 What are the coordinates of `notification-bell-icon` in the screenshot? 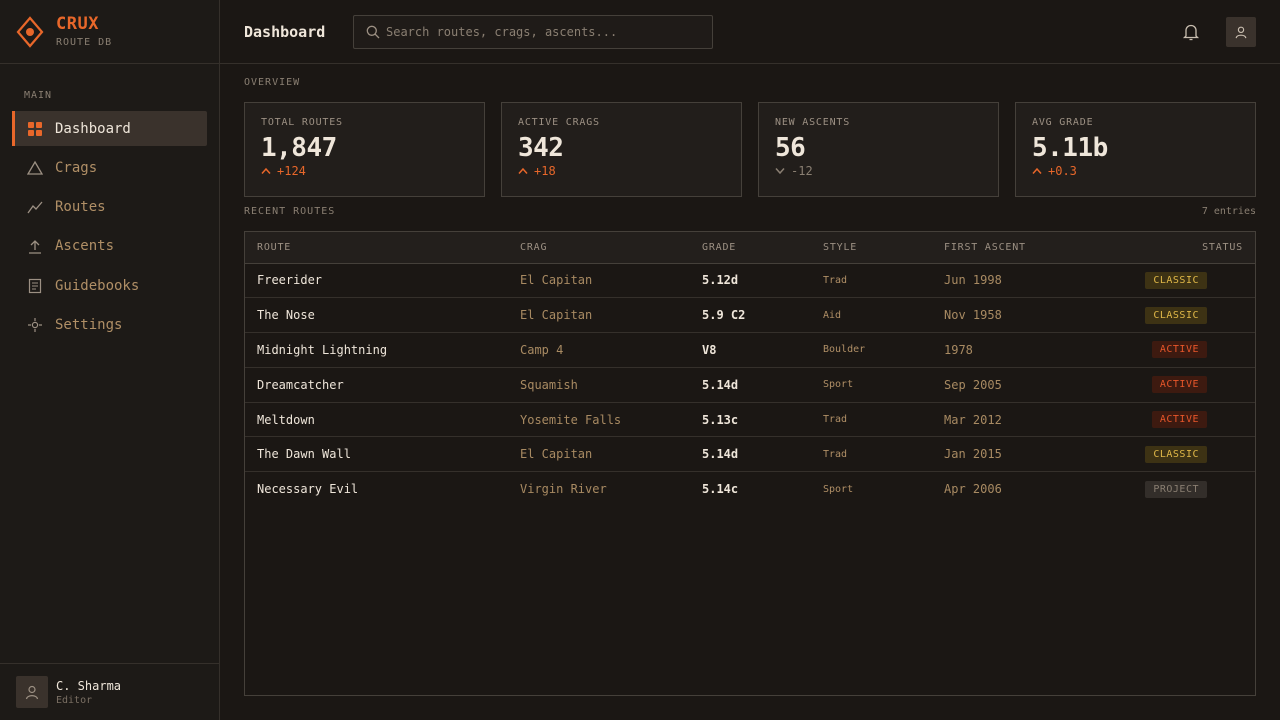 It's located at (1191, 32).